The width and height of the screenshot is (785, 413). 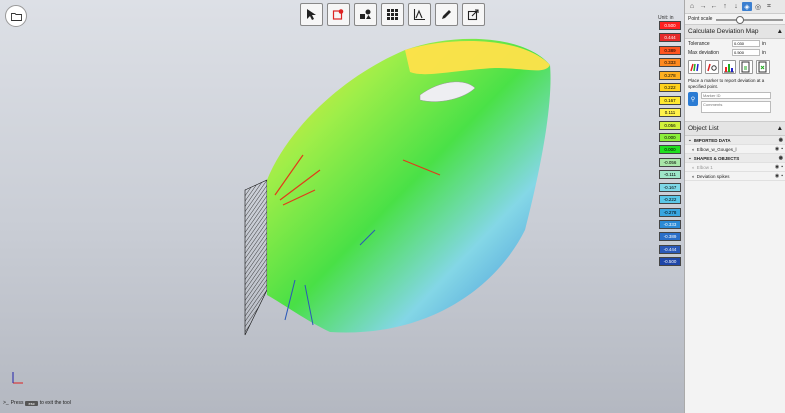 What do you see at coordinates (670, 75) in the screenshot?
I see `legend-swatch: 0.278` at bounding box center [670, 75].